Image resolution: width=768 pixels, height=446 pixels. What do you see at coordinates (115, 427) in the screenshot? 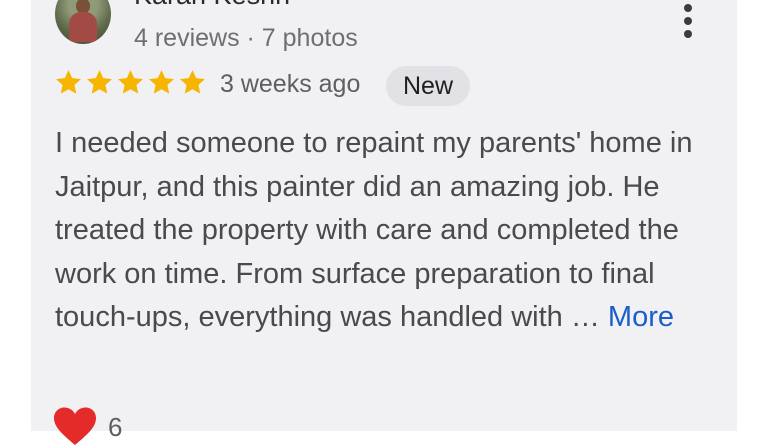
I see `reaction-count: 6` at bounding box center [115, 427].